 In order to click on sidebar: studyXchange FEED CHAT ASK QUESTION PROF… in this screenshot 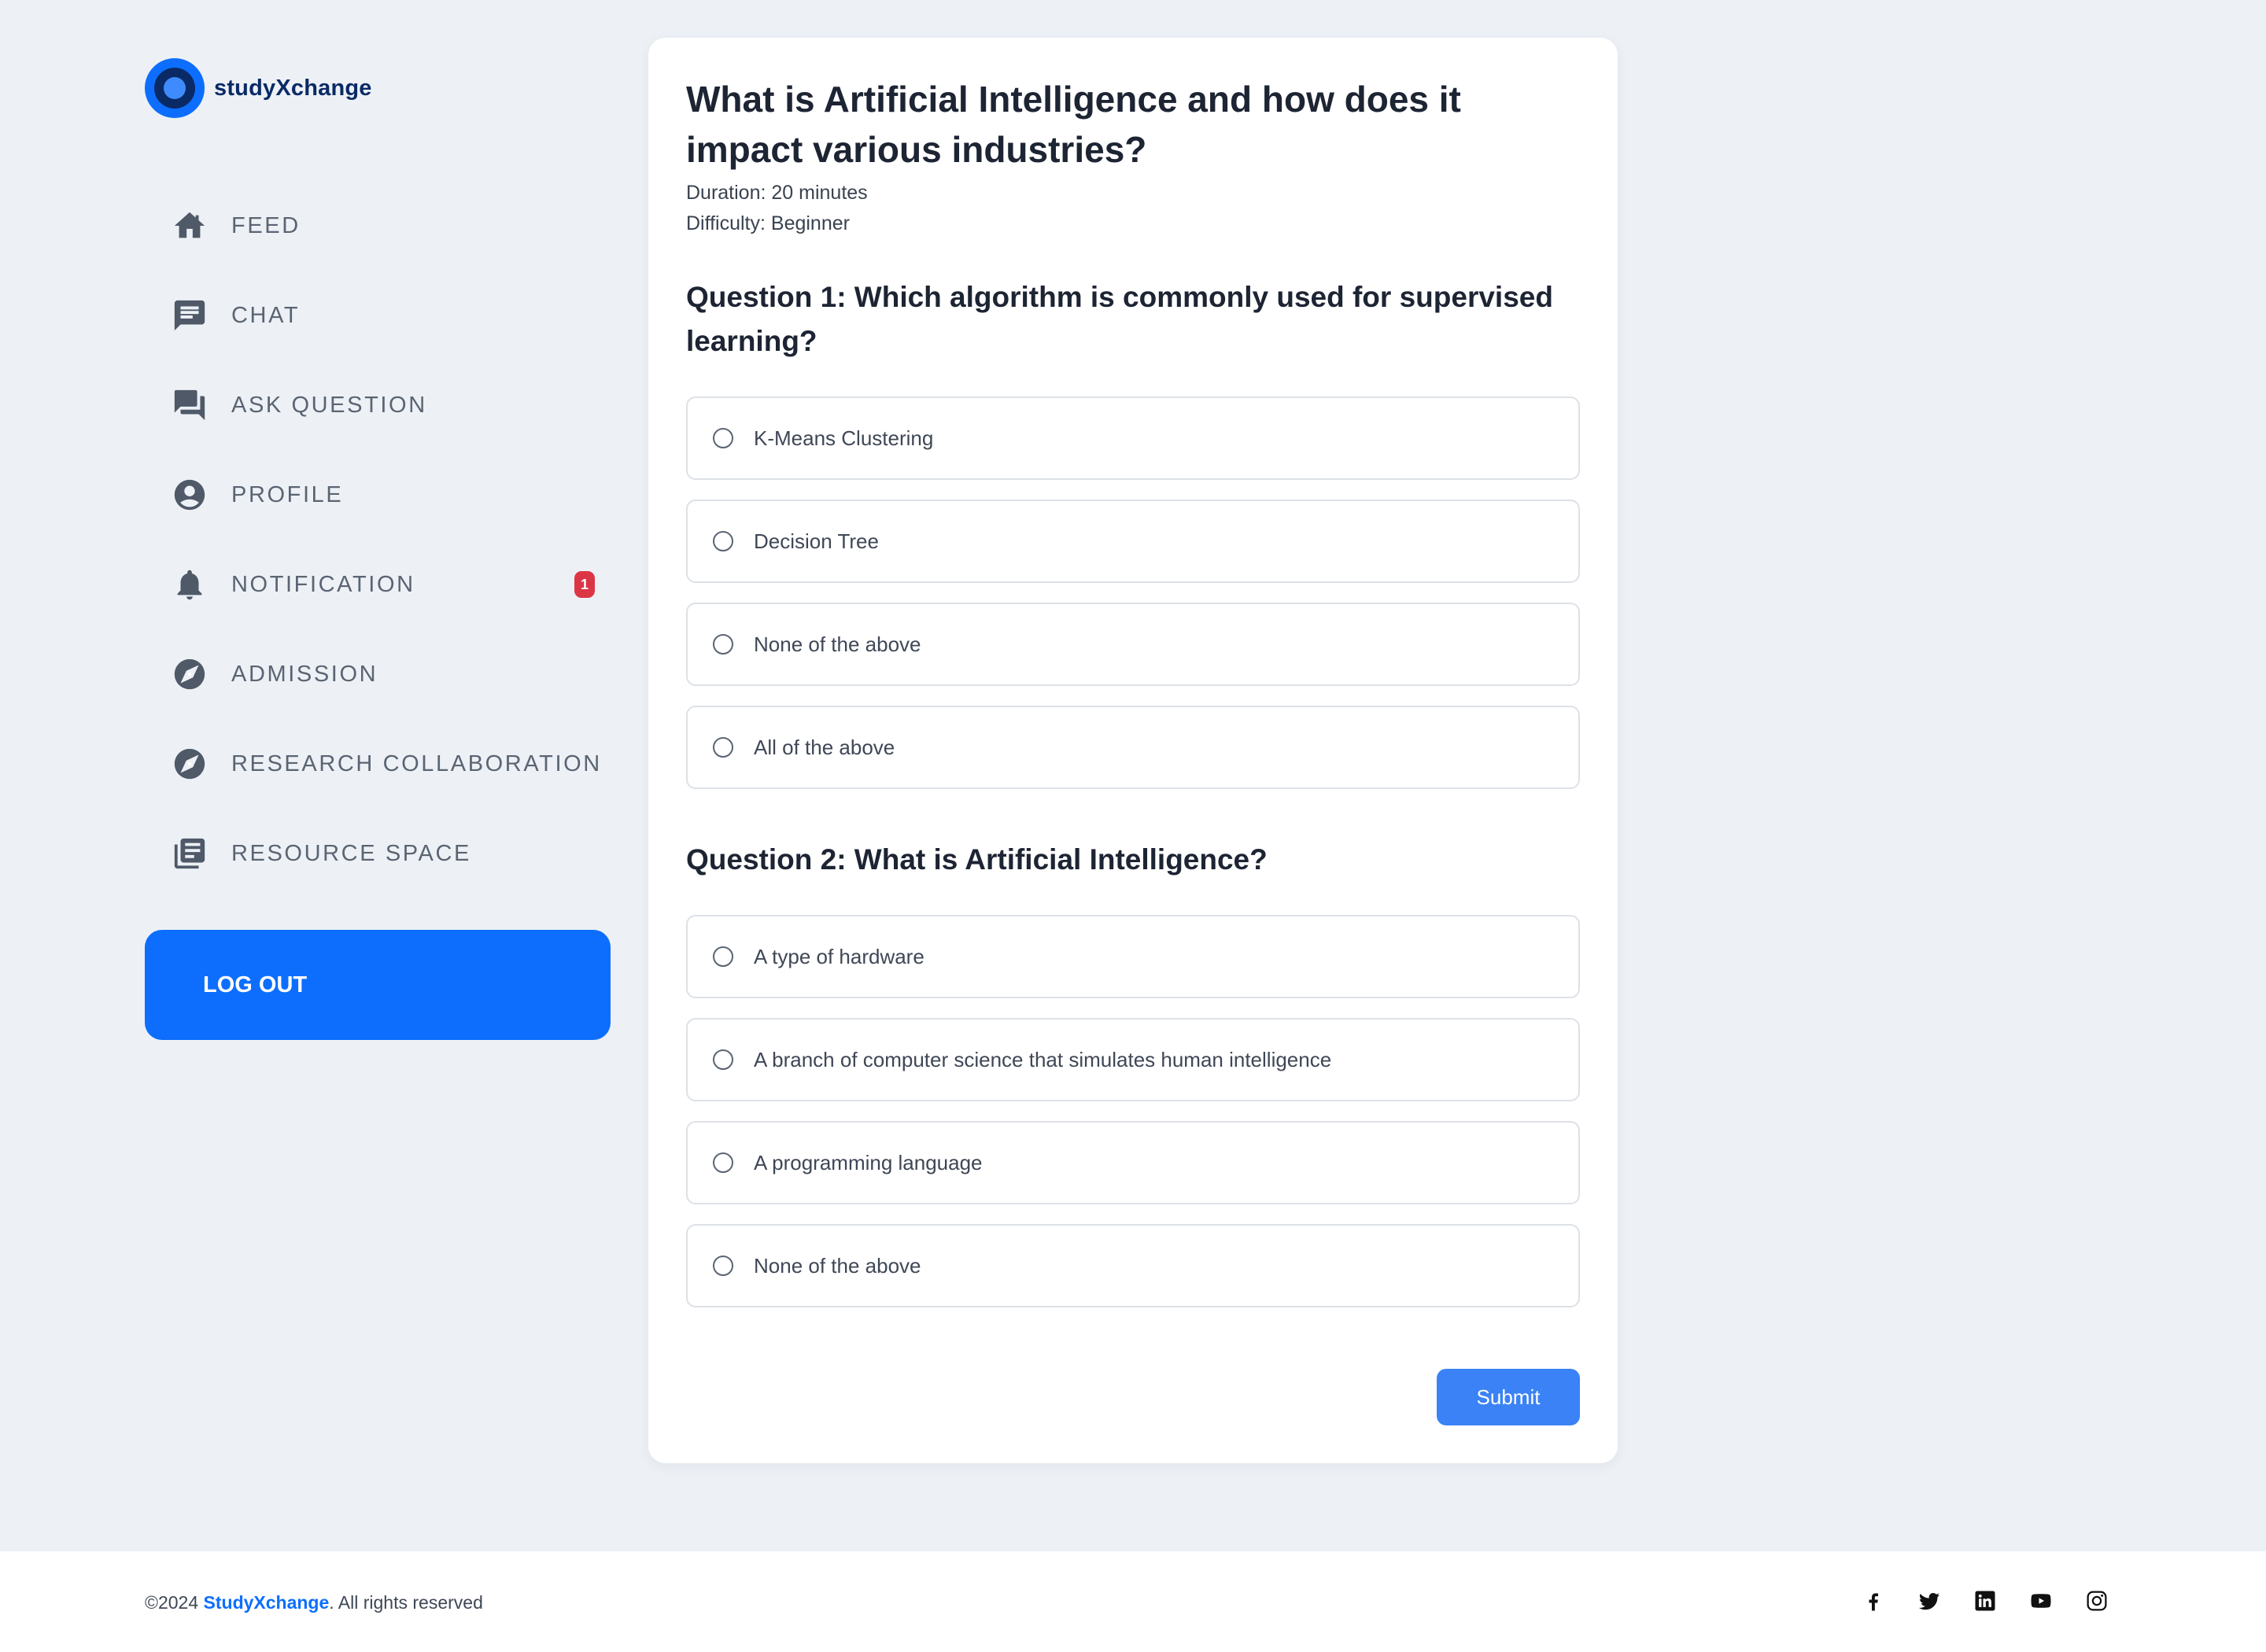, I will do `click(378, 549)`.